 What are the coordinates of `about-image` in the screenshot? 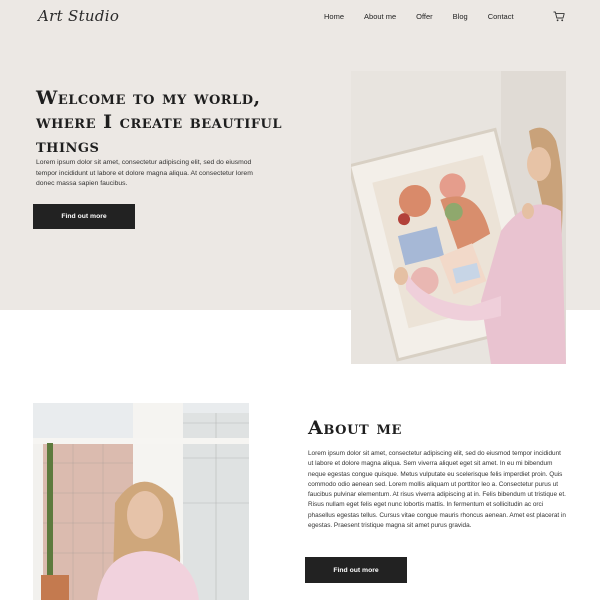 It's located at (141, 501).